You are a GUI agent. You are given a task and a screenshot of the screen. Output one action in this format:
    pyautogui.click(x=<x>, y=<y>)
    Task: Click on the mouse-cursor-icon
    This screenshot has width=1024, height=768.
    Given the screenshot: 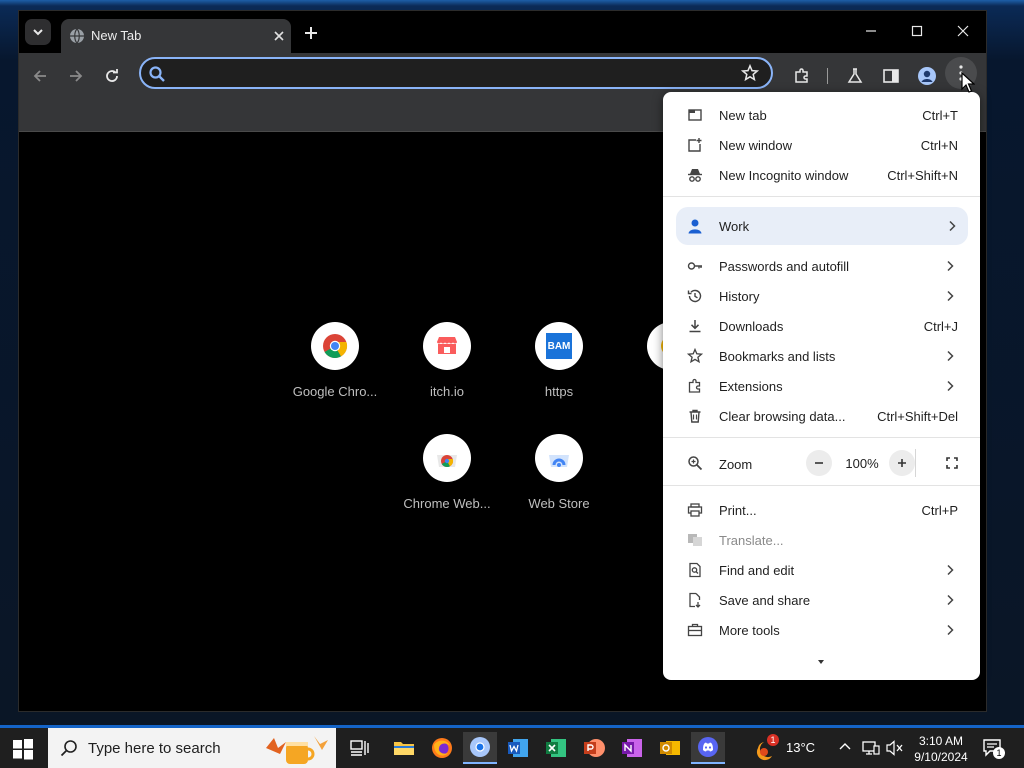 What is the action you would take?
    pyautogui.click(x=968, y=82)
    